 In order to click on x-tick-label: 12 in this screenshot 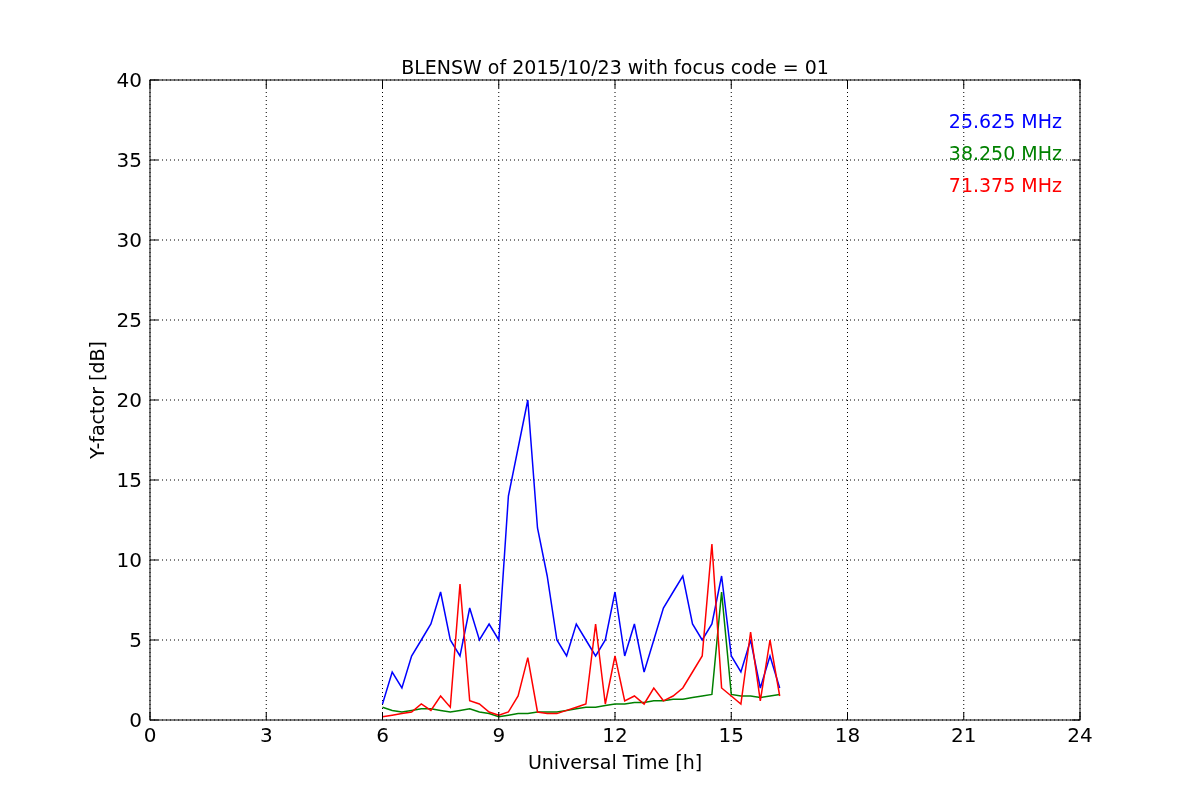, I will do `click(615, 735)`.